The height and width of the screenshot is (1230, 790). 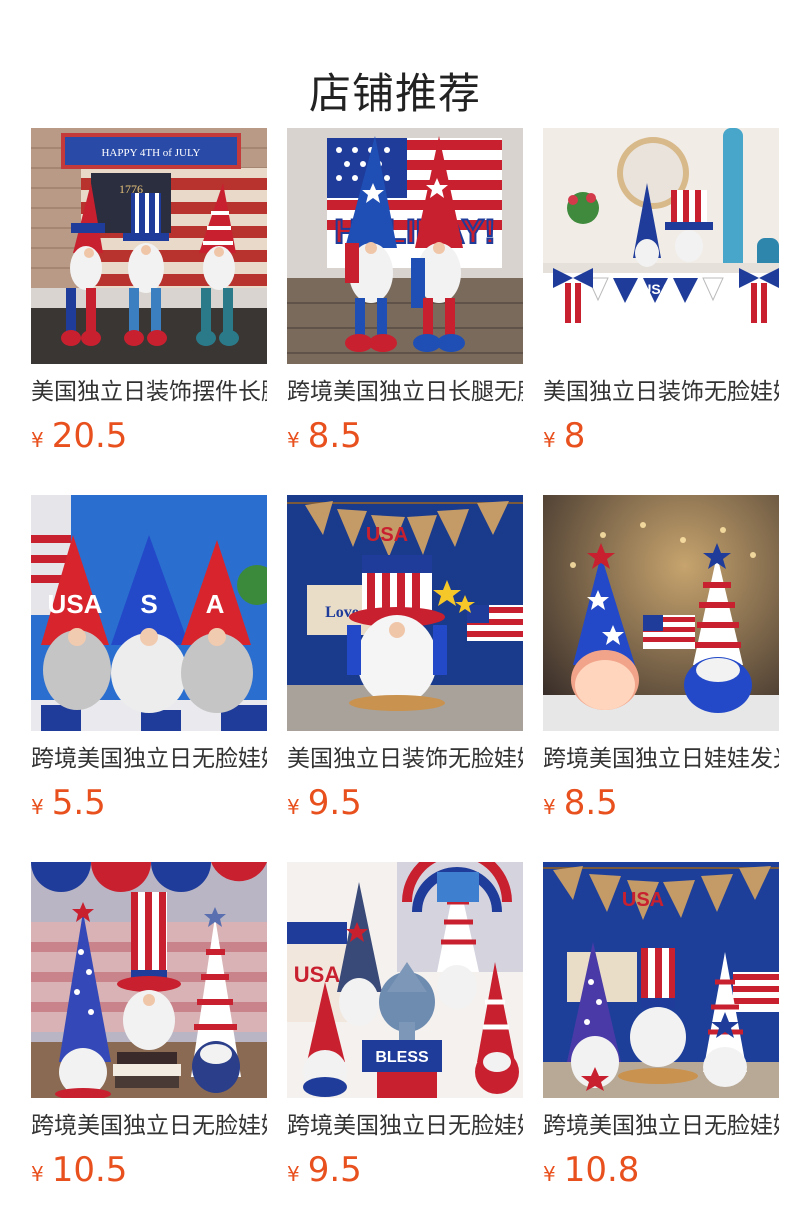 What do you see at coordinates (601, 1170) in the screenshot?
I see `product-price: 10.8` at bounding box center [601, 1170].